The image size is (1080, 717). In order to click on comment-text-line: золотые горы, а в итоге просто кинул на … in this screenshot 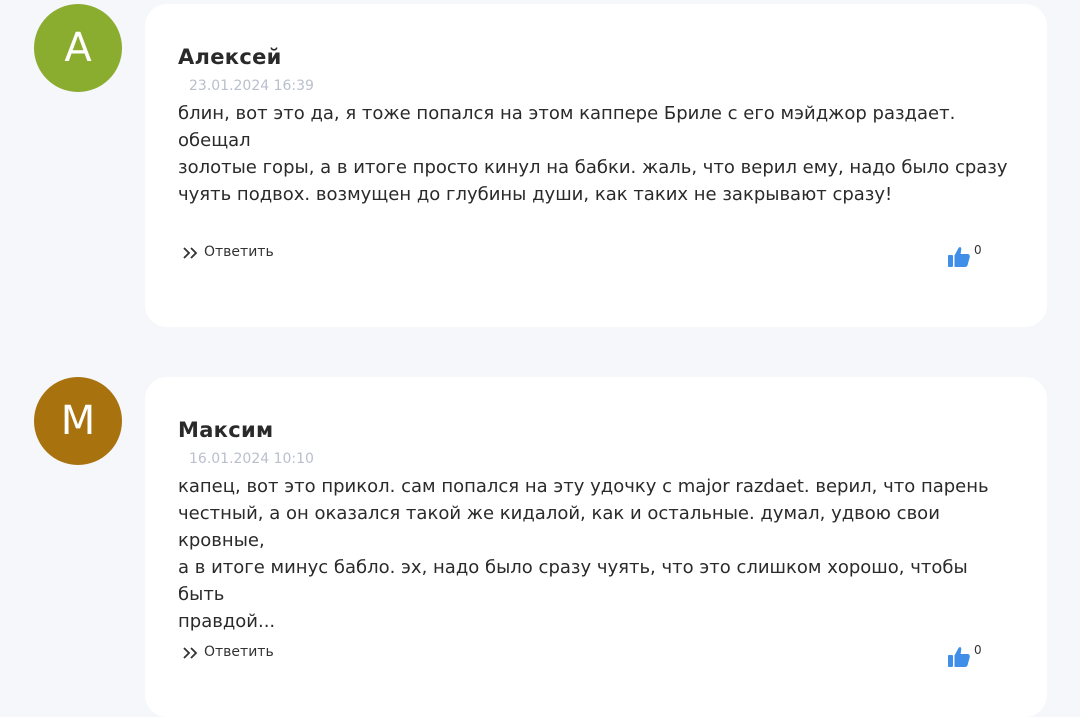, I will do `click(593, 167)`.